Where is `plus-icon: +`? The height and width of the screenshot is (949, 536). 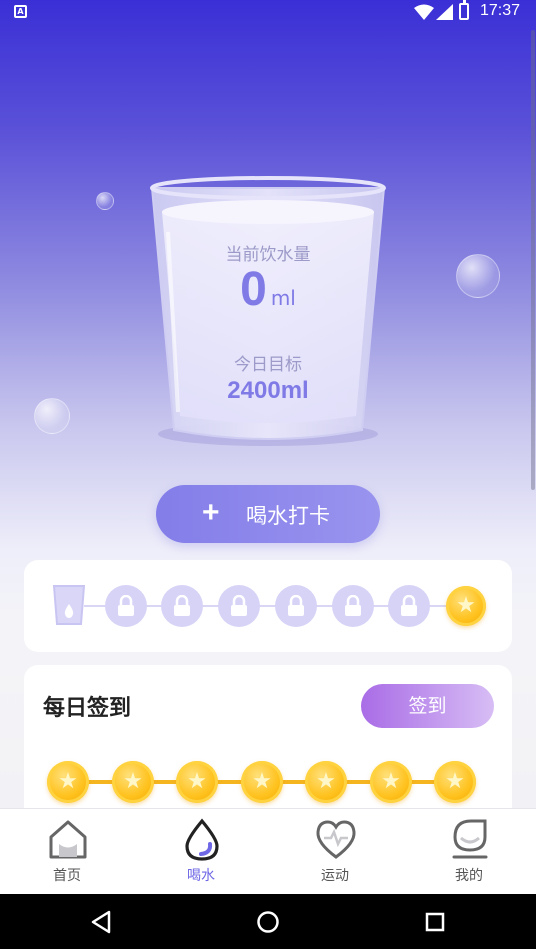 plus-icon: + is located at coordinates (211, 512).